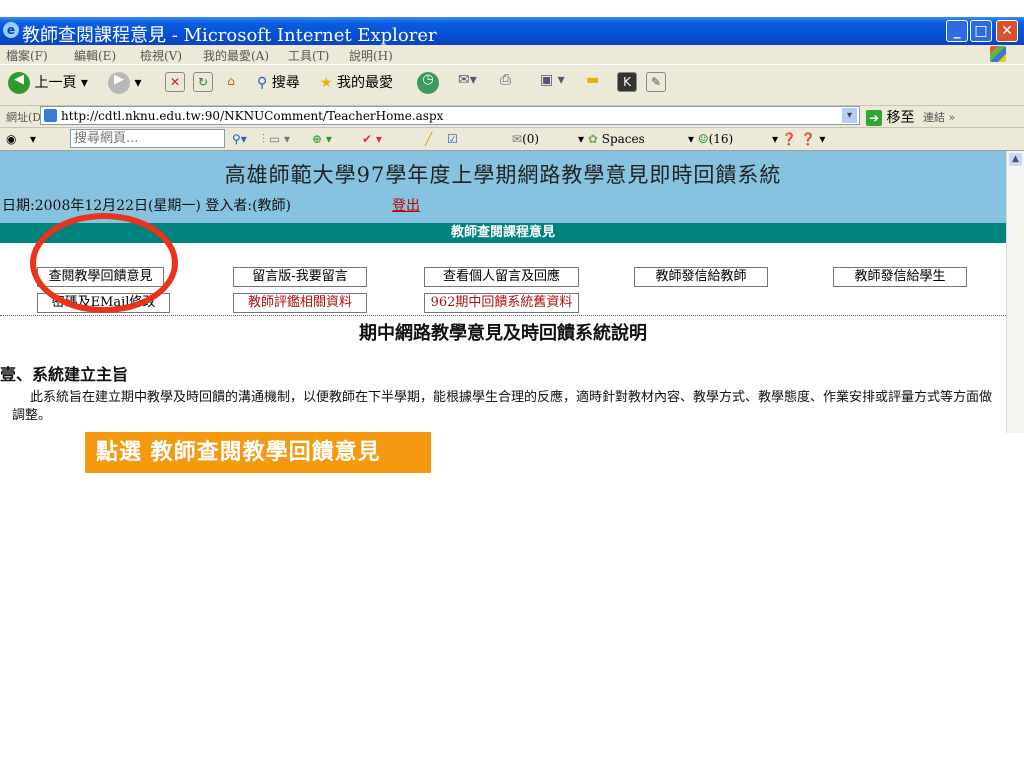 This screenshot has height=768, width=1024. I want to click on mail-icon: ✉▾, so click(467, 80).